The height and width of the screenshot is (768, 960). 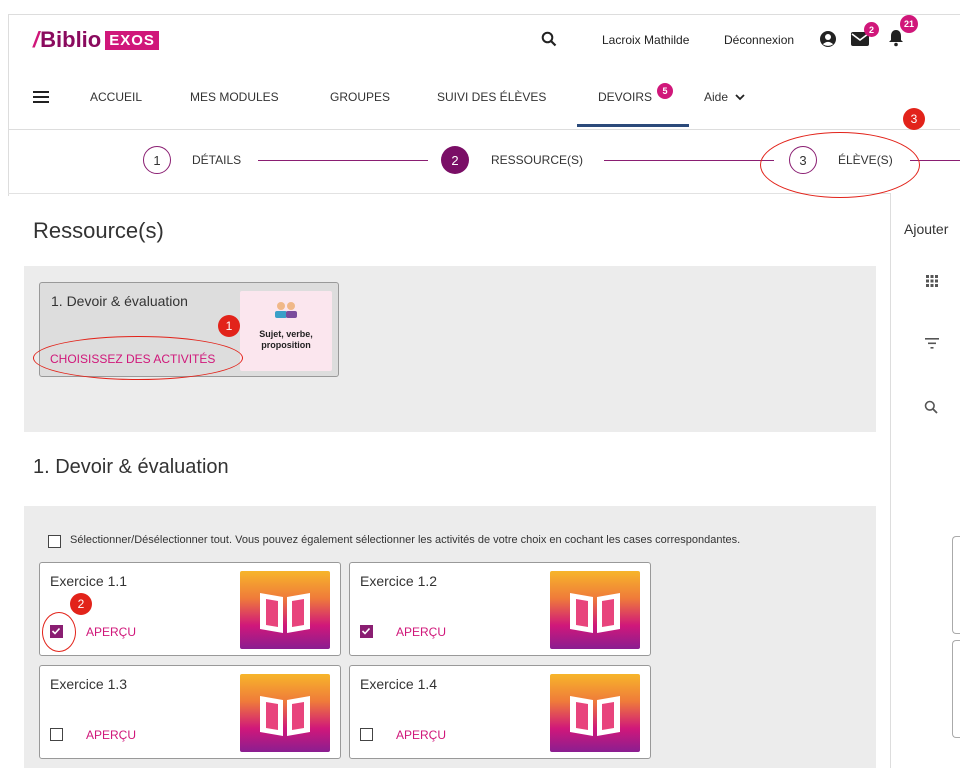 What do you see at coordinates (828, 39) in the screenshot?
I see `account-icon` at bounding box center [828, 39].